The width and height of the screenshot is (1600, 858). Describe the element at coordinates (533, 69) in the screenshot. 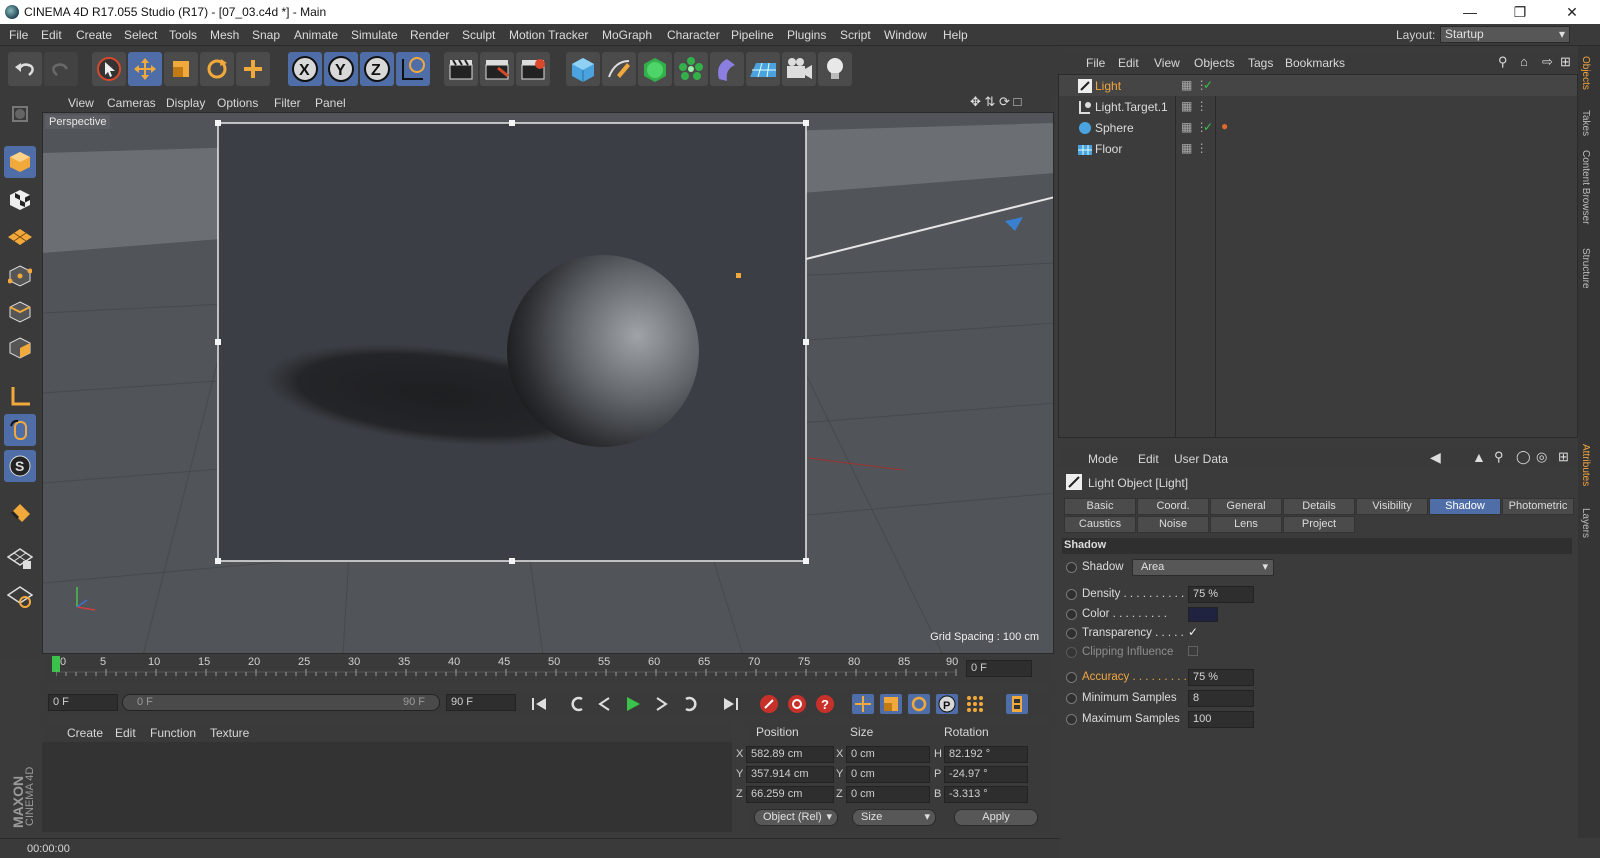

I see `render-settings-button` at that location.